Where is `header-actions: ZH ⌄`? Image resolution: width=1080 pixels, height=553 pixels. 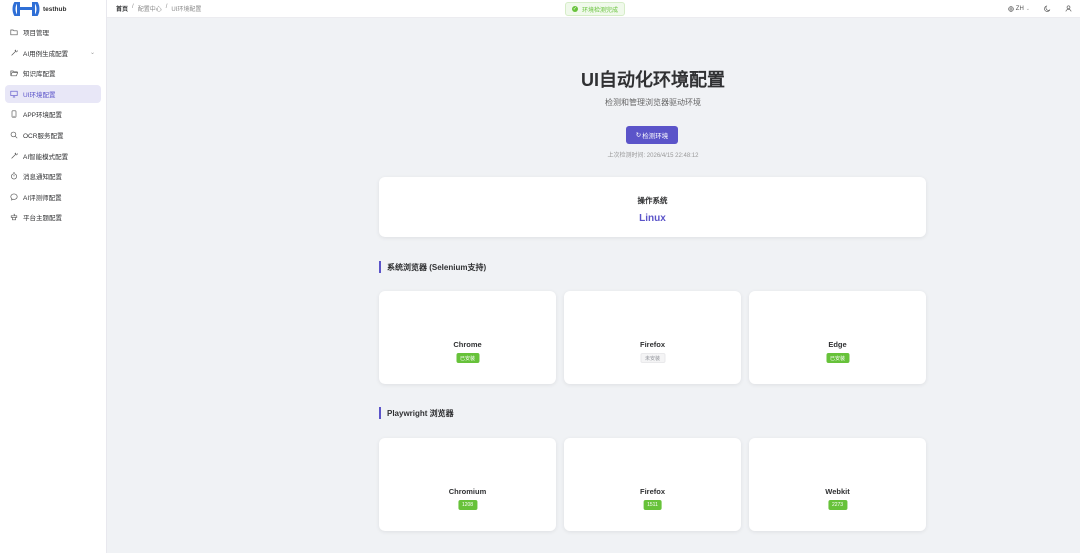 header-actions: ZH ⌄ is located at coordinates (1040, 9).